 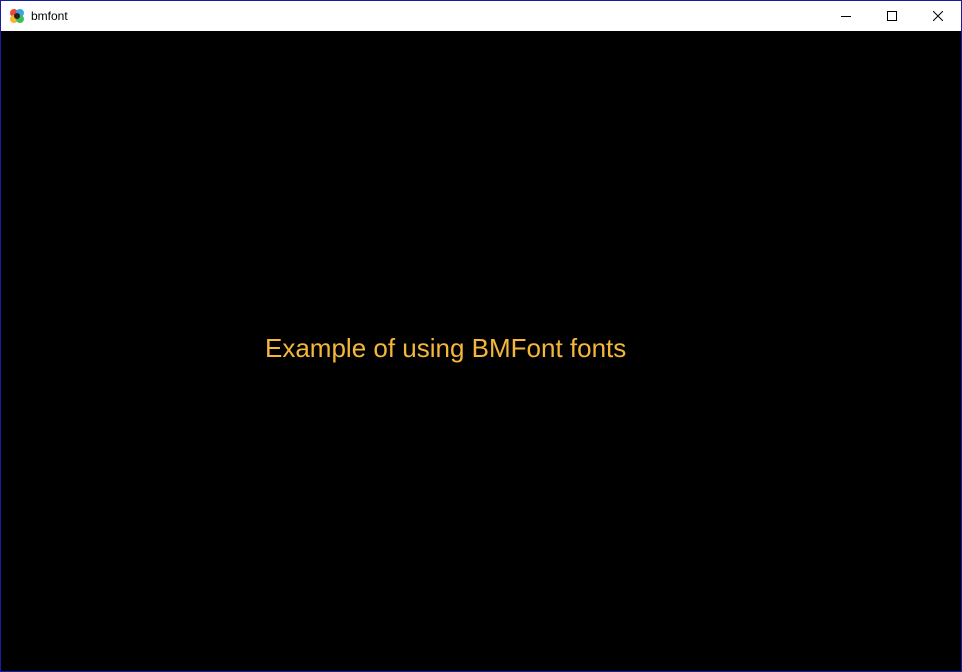 I want to click on window-controls, so click(x=892, y=16).